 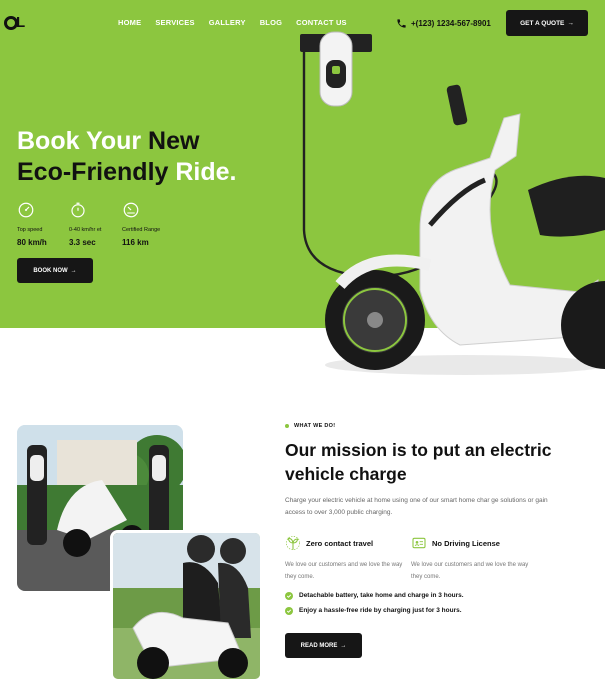 I want to click on nav-blog: BLOG, so click(x=271, y=22).